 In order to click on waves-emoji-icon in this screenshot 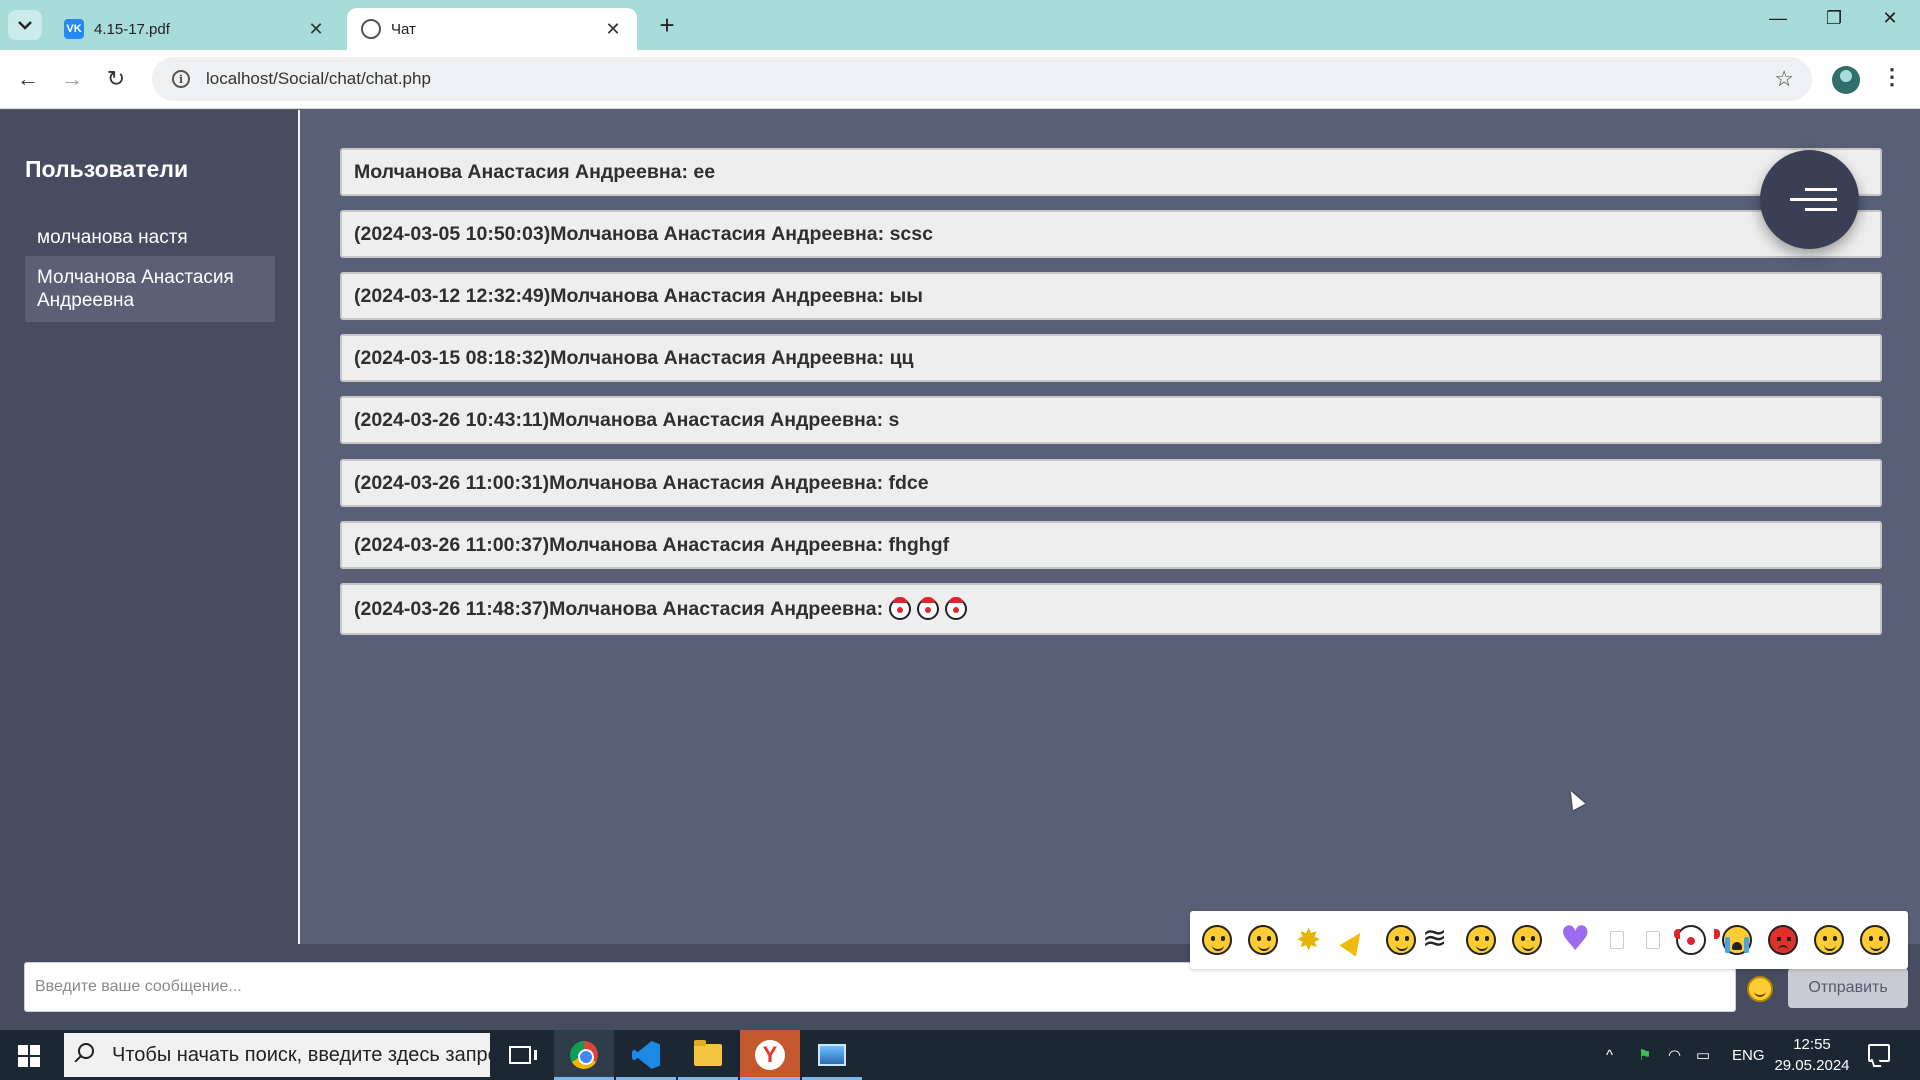, I will do `click(1435, 938)`.